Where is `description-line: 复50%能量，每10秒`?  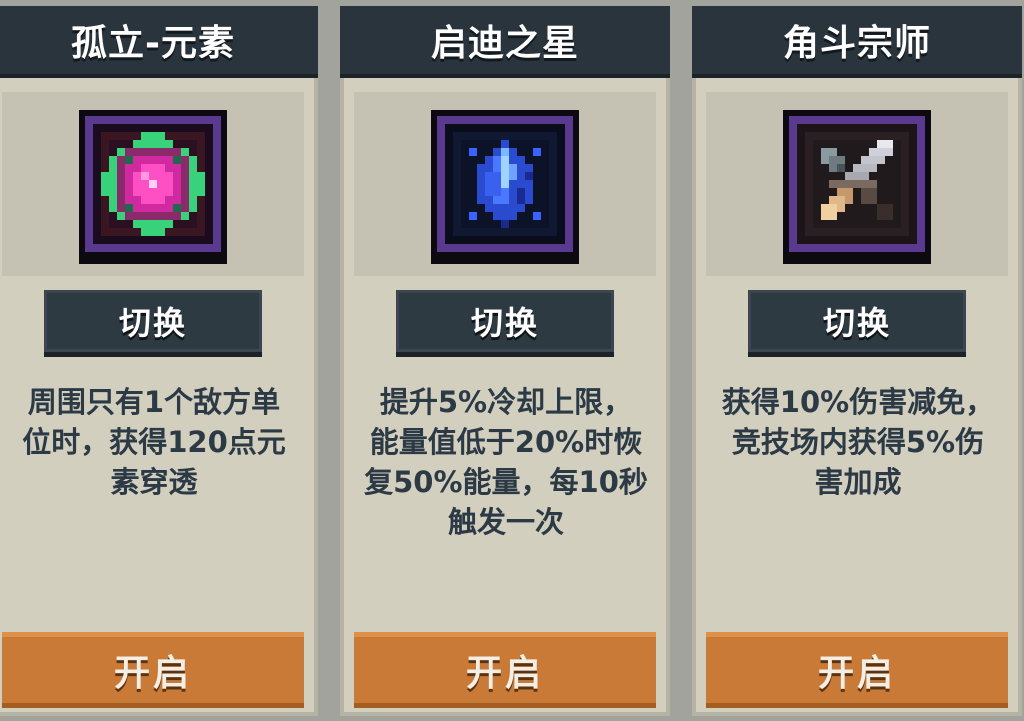
description-line: 复50%能量，每10秒 is located at coordinates (506, 482).